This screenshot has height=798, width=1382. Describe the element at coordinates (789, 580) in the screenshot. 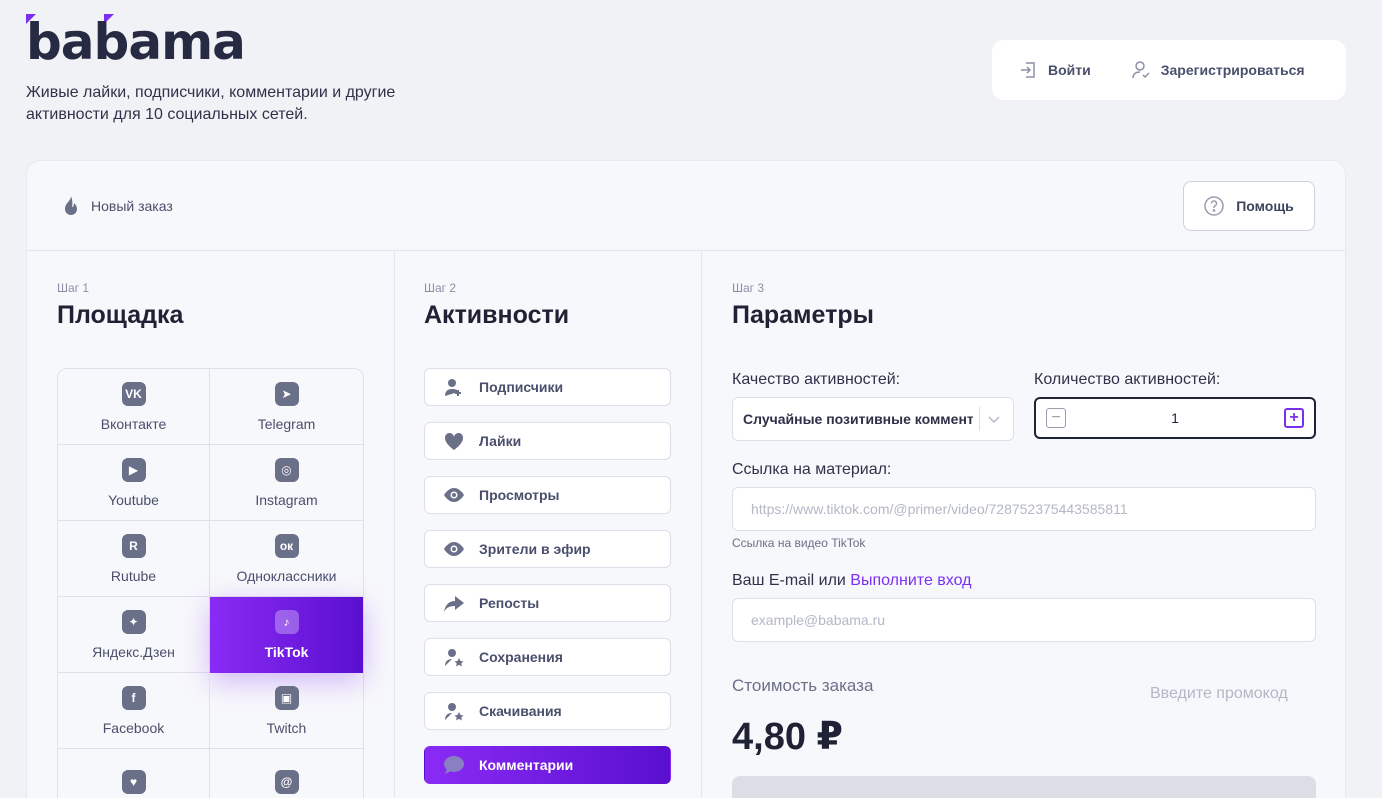

I see `email-label-prefix: Ваш E-mail или` at that location.